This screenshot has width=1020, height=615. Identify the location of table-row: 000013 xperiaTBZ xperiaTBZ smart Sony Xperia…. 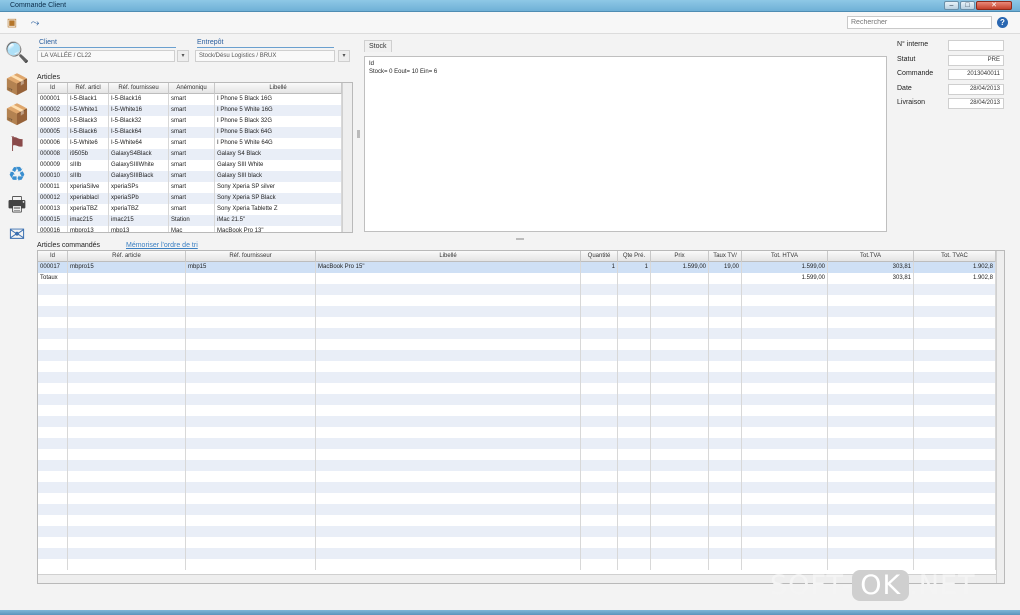
(190, 209).